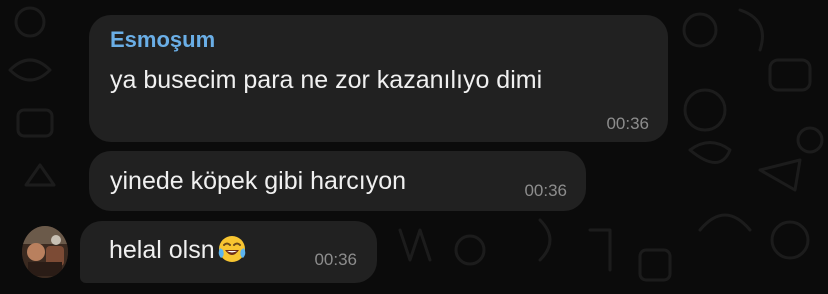 The width and height of the screenshot is (828, 294). I want to click on message-text-content: helal olsn, so click(162, 250).